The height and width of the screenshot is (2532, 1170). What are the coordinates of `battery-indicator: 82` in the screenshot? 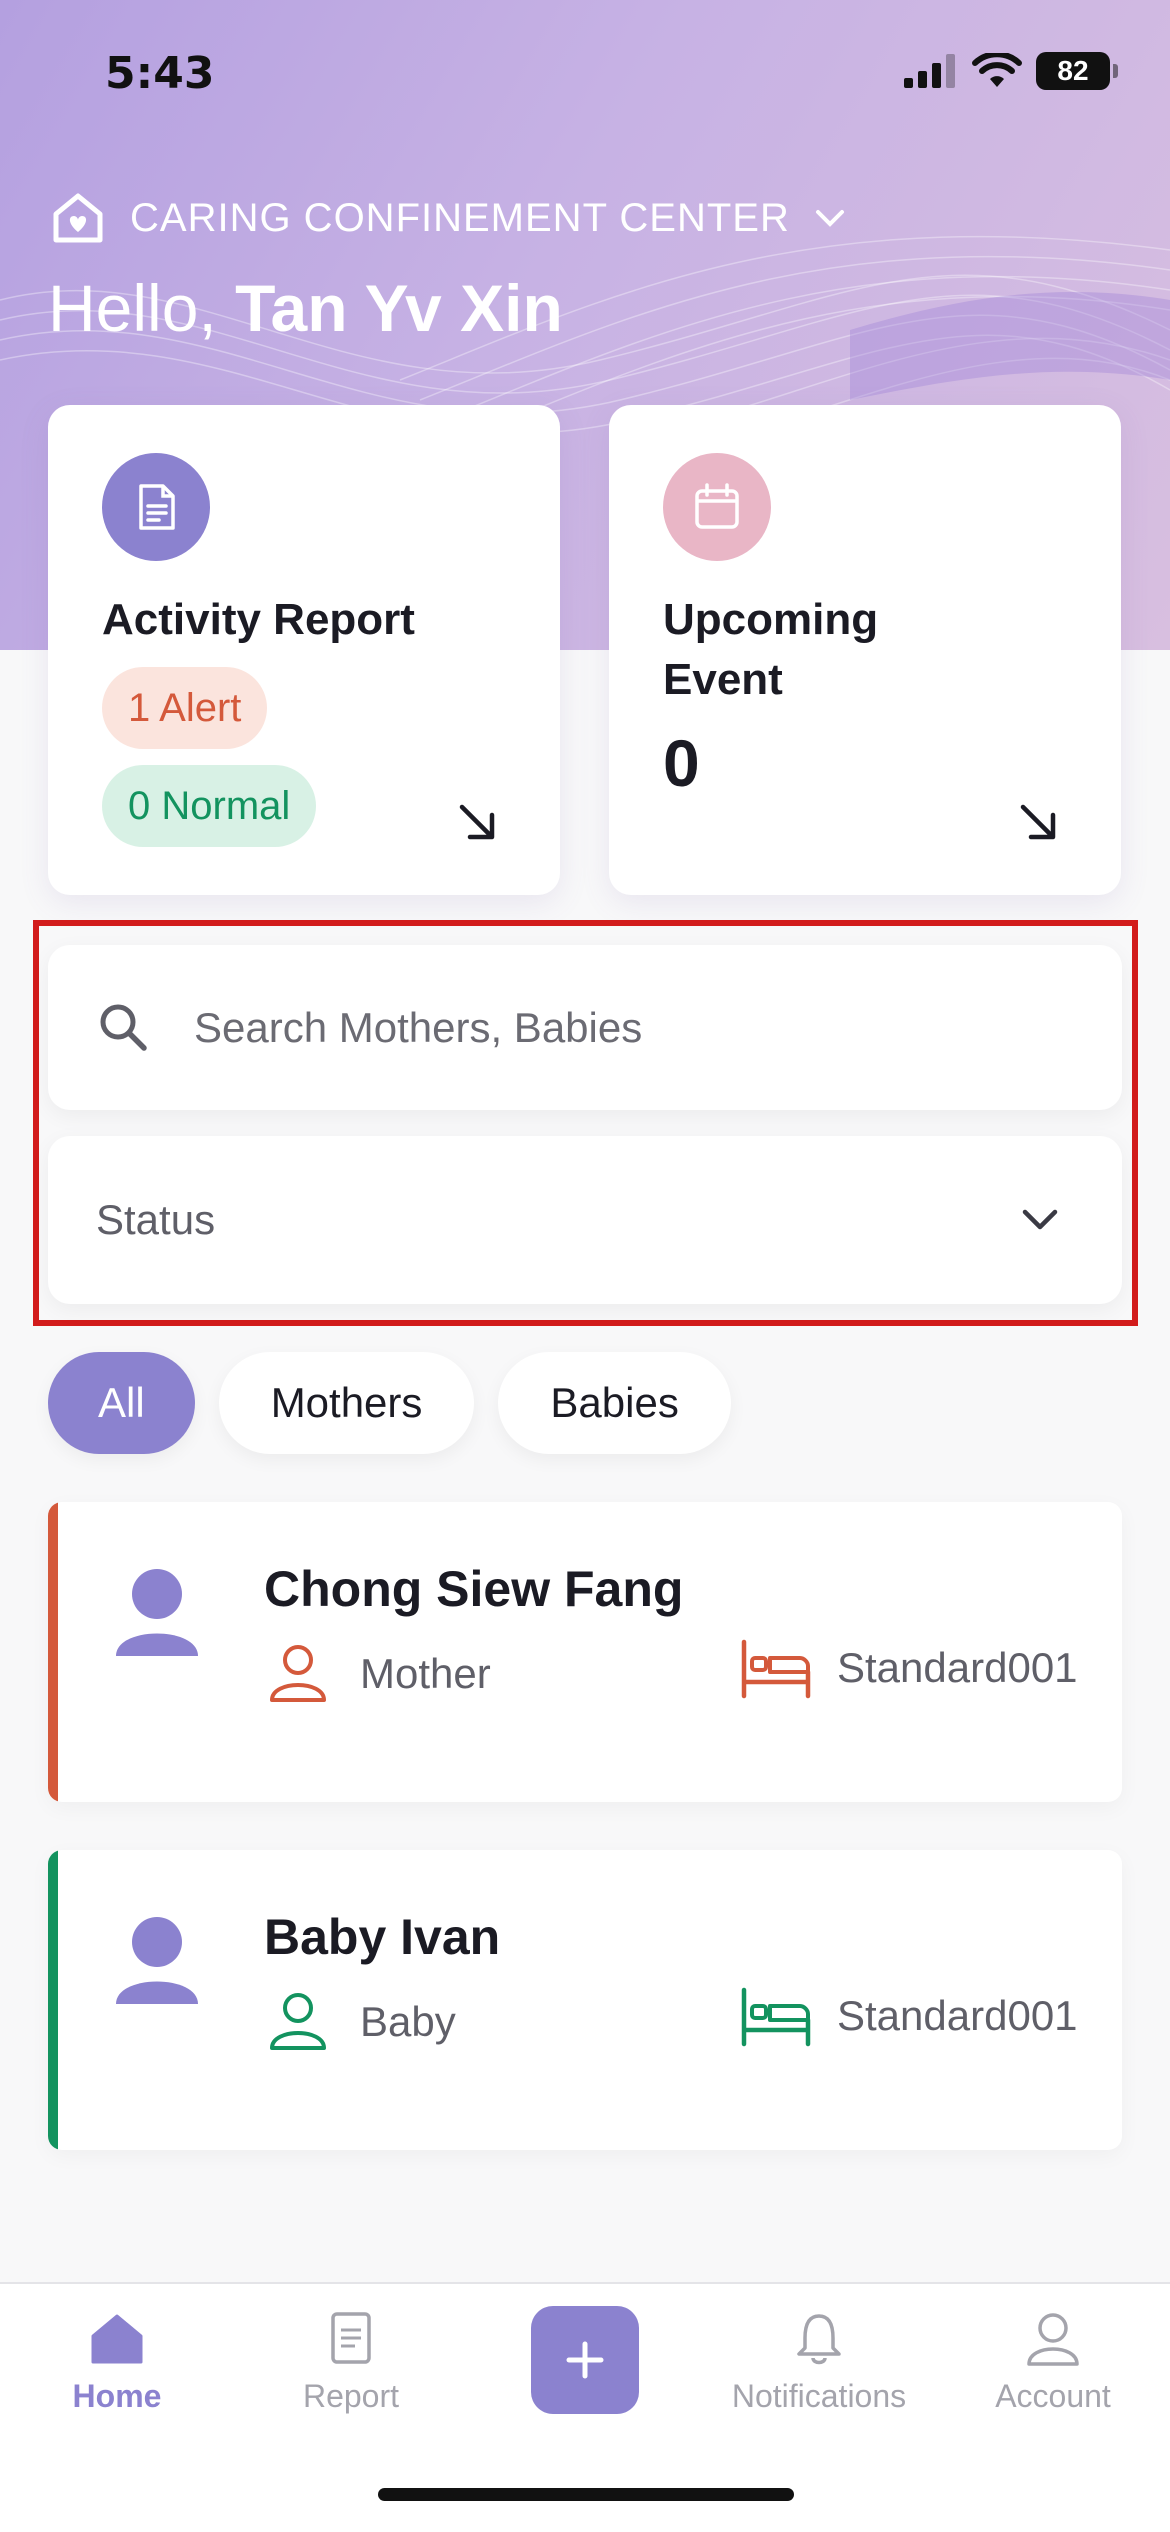 It's located at (1077, 71).